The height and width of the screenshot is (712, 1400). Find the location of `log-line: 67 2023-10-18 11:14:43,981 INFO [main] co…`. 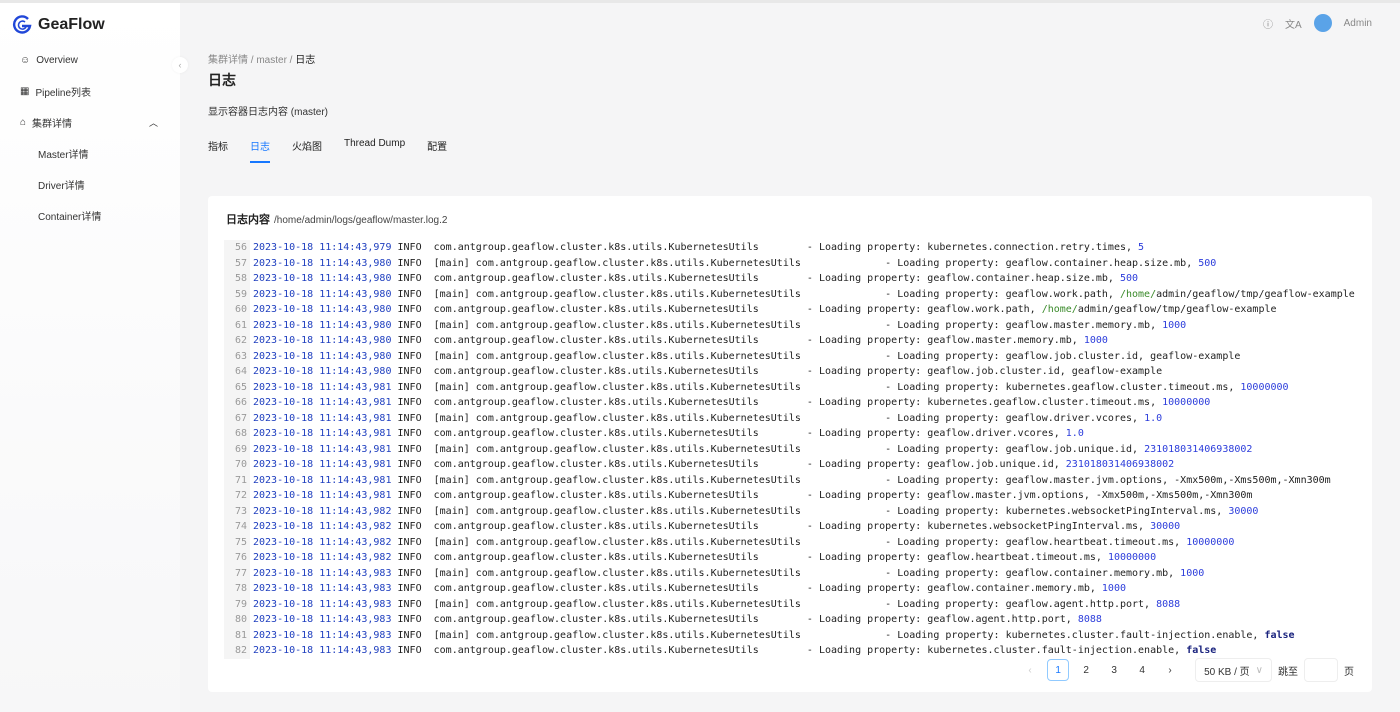

log-line: 67 2023-10-18 11:14:43,981 INFO [main] co… is located at coordinates (789, 418).